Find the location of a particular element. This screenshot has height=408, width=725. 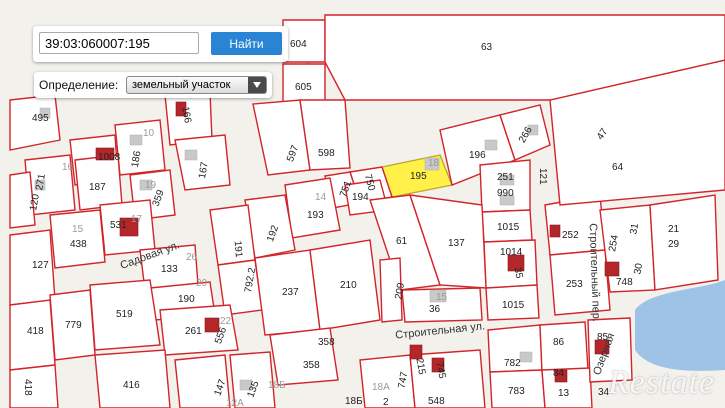

parcel-label: 17 is located at coordinates (137, 219).